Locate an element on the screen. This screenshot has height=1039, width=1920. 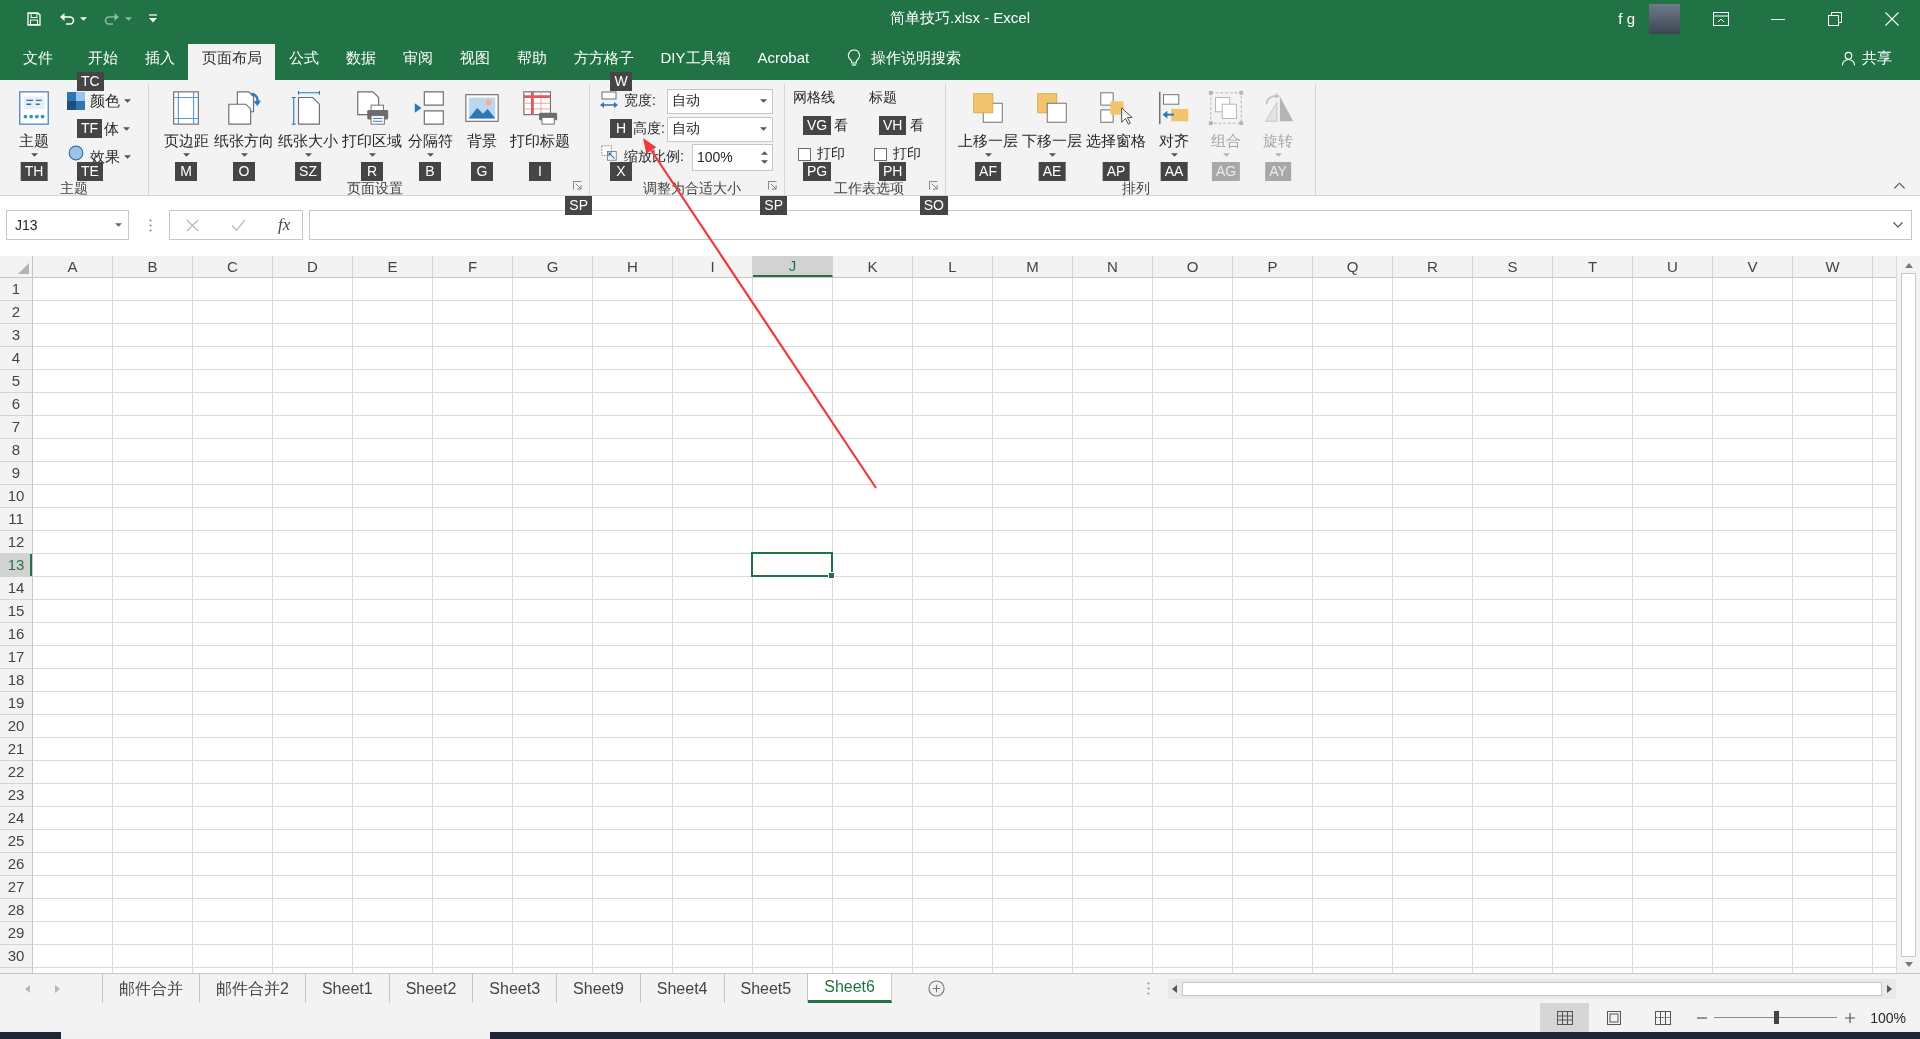
column-header: G is located at coordinates (553, 266).